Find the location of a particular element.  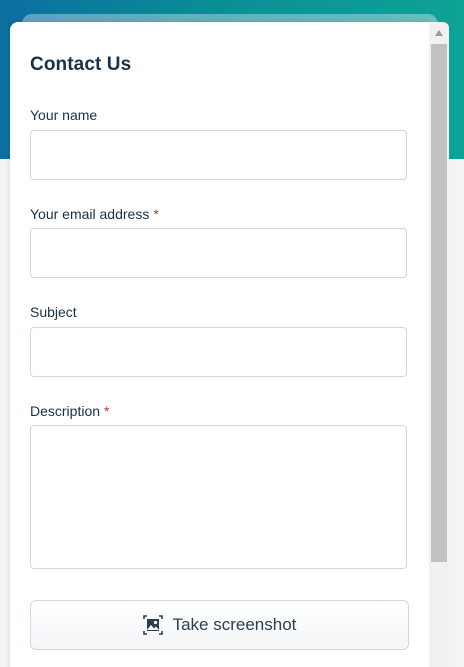

name-label-text: Your name is located at coordinates (64, 115).